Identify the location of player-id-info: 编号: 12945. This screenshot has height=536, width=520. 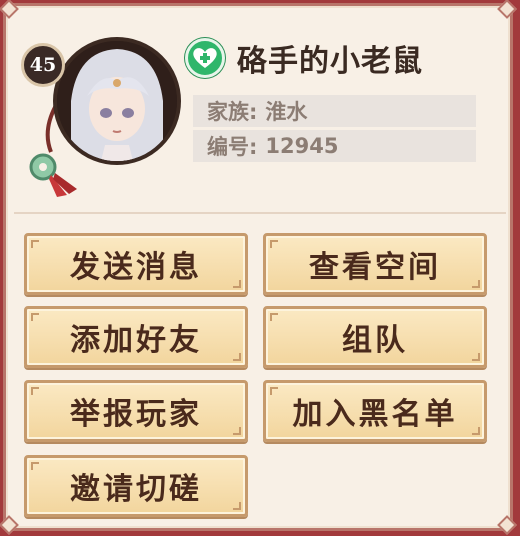
(334, 146).